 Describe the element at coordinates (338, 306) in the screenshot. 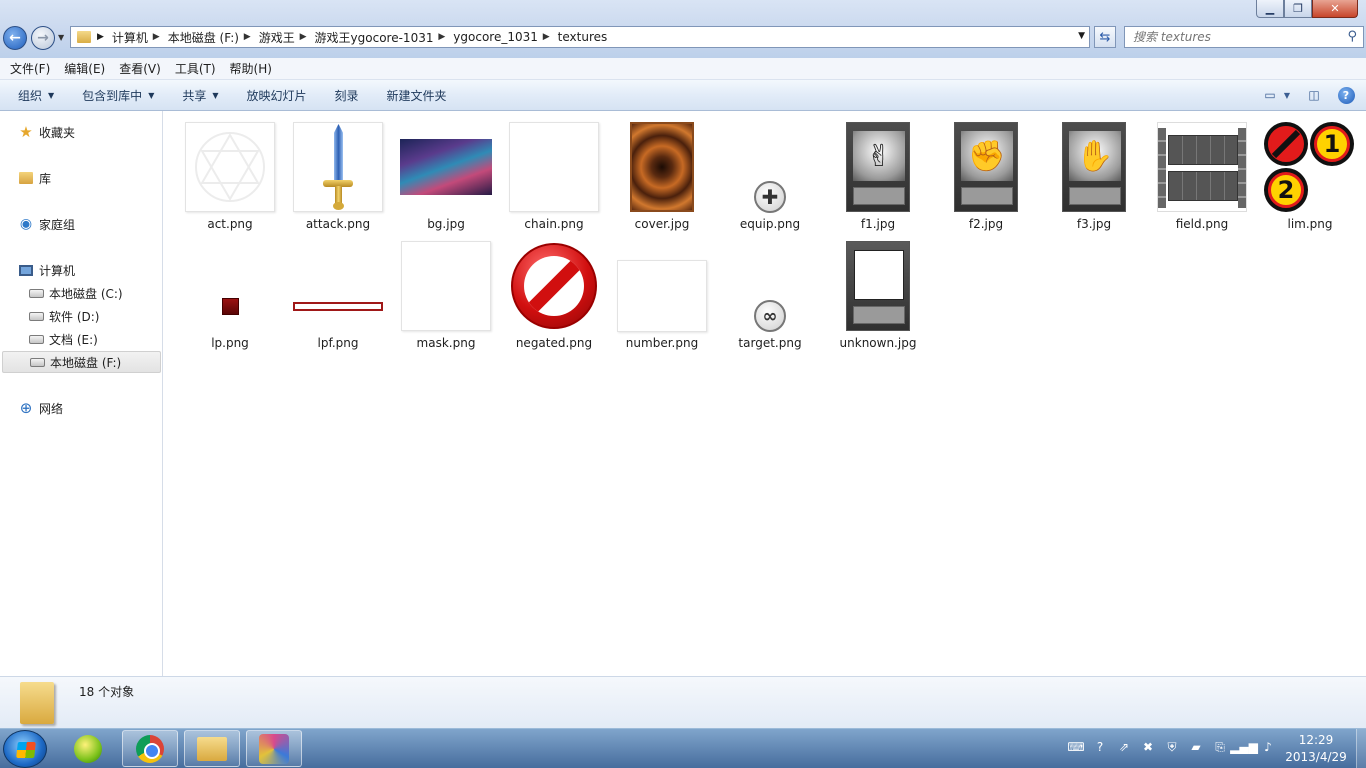

I see `lp-frame-icon` at that location.